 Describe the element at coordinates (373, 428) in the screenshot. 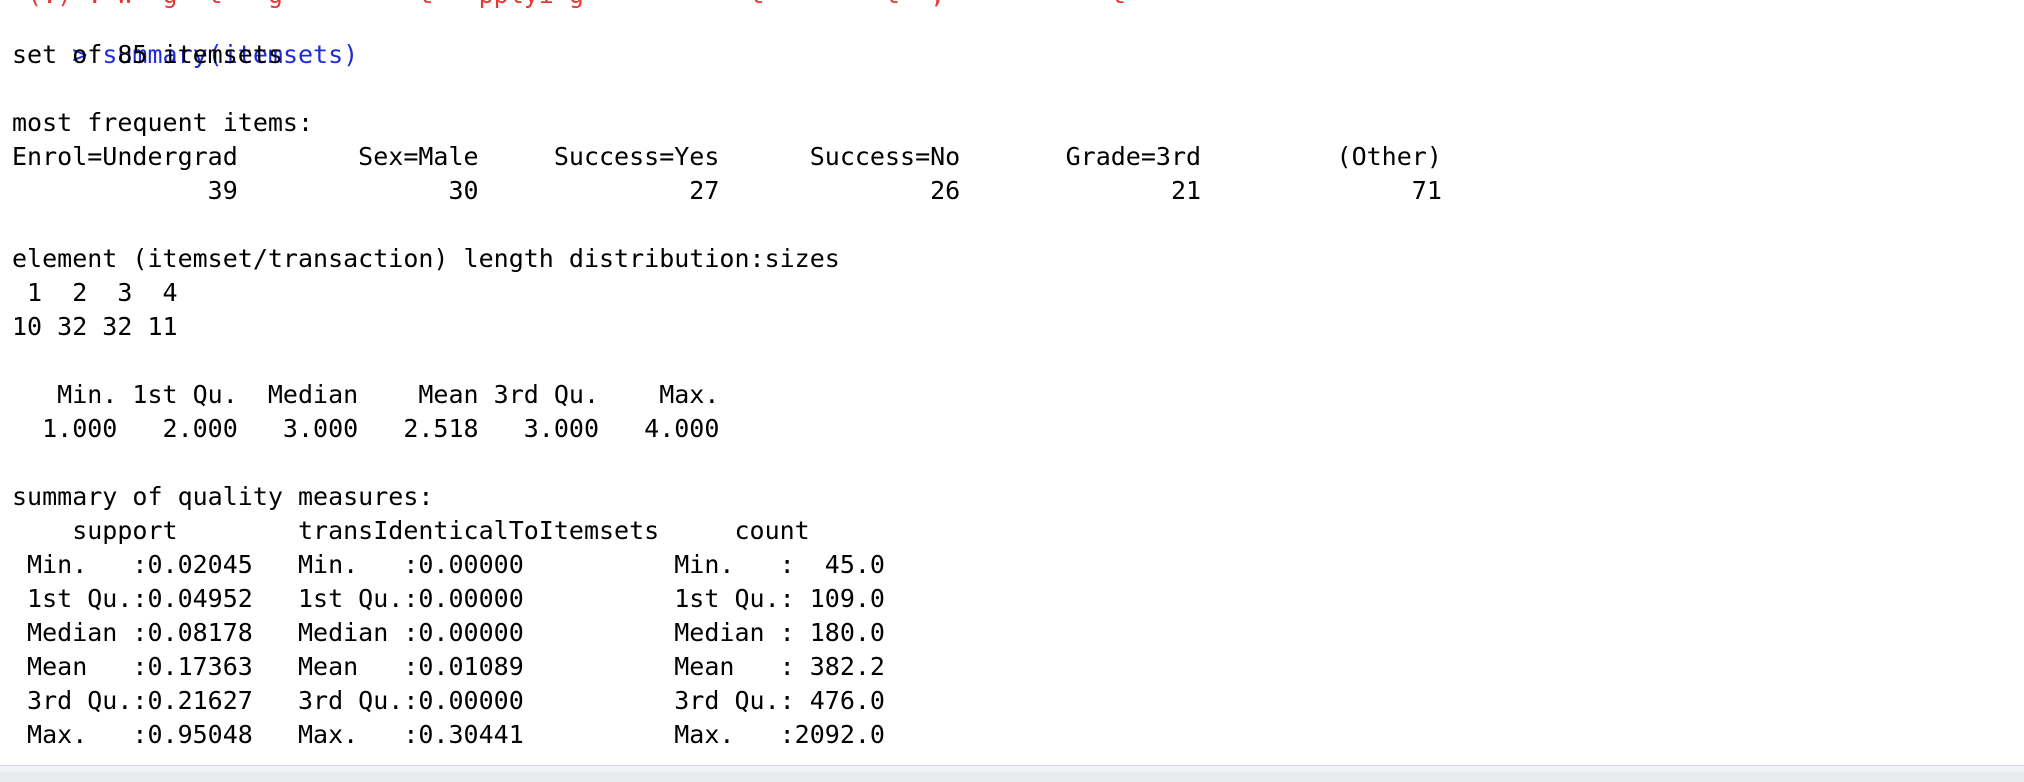

I see `output-line: 1.000 2.000 3.000 2.518 3.000 4.000` at that location.